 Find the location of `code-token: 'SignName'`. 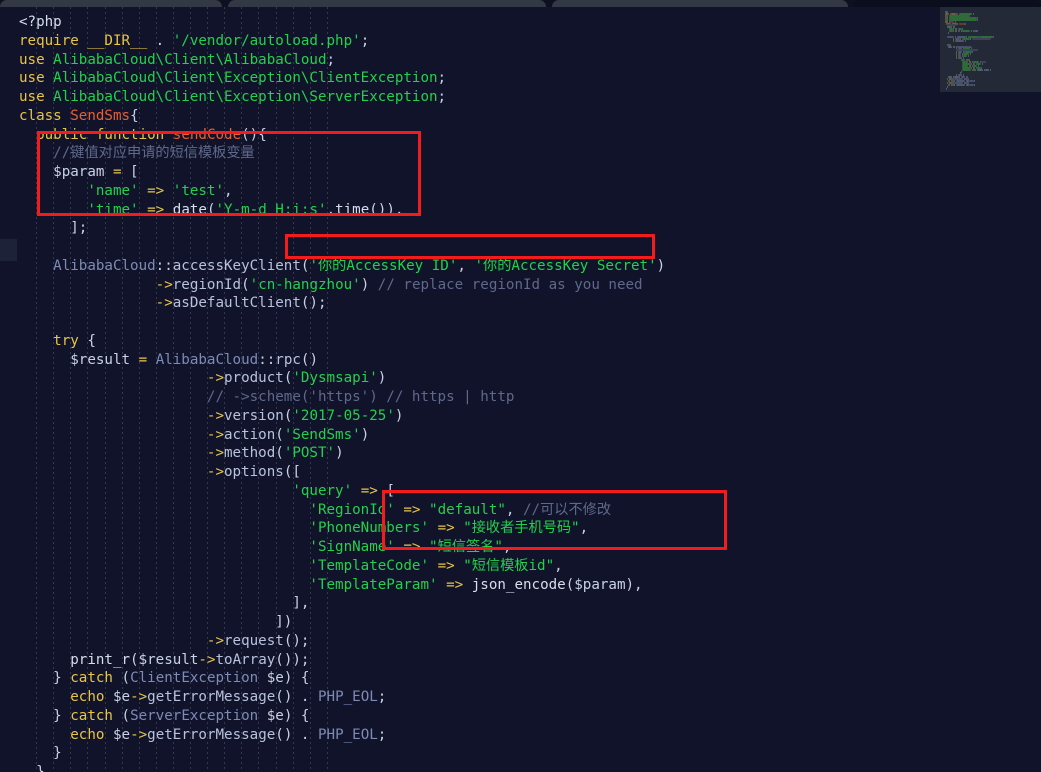

code-token: 'SignName' is located at coordinates (352, 547).